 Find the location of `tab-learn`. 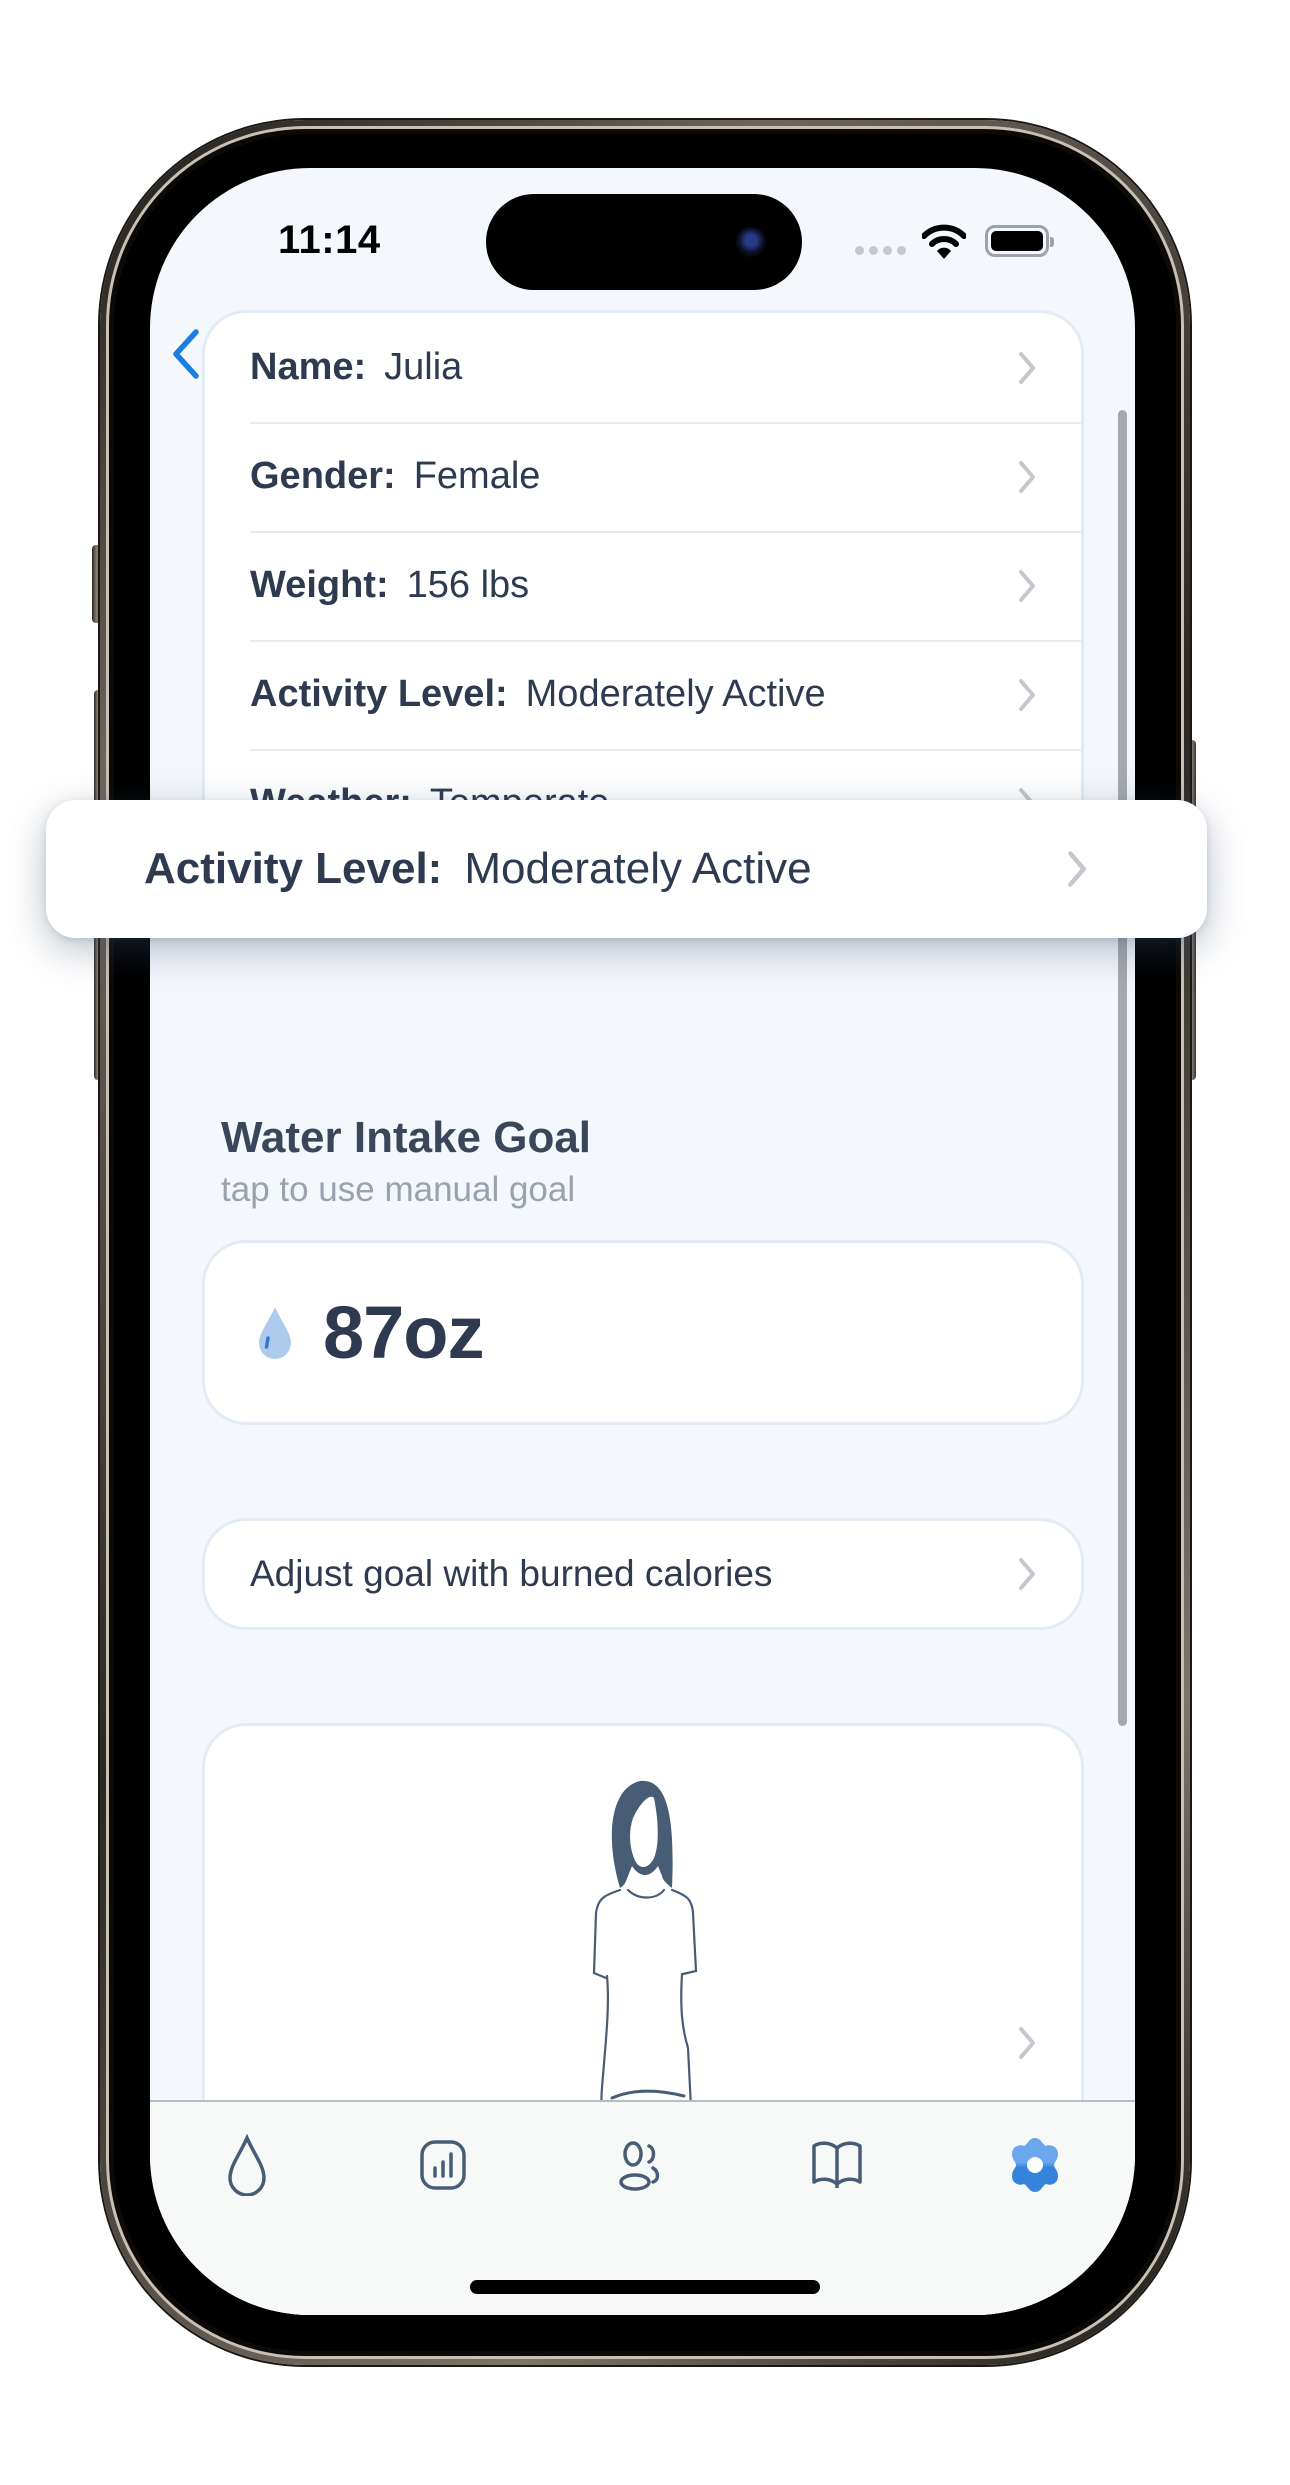

tab-learn is located at coordinates (837, 2165).